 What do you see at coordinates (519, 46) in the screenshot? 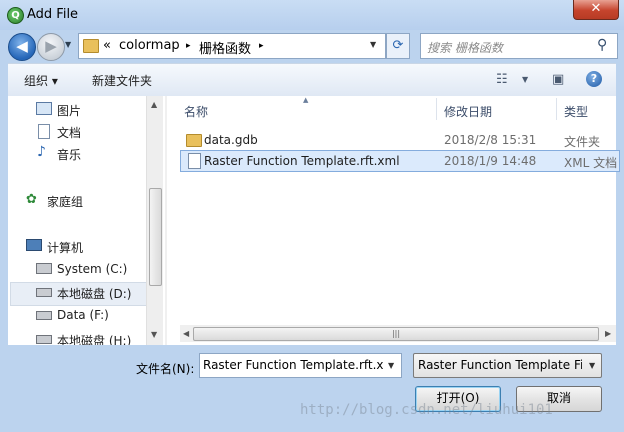
I see `search-input: 搜索 栅格函数 ⚲` at bounding box center [519, 46].